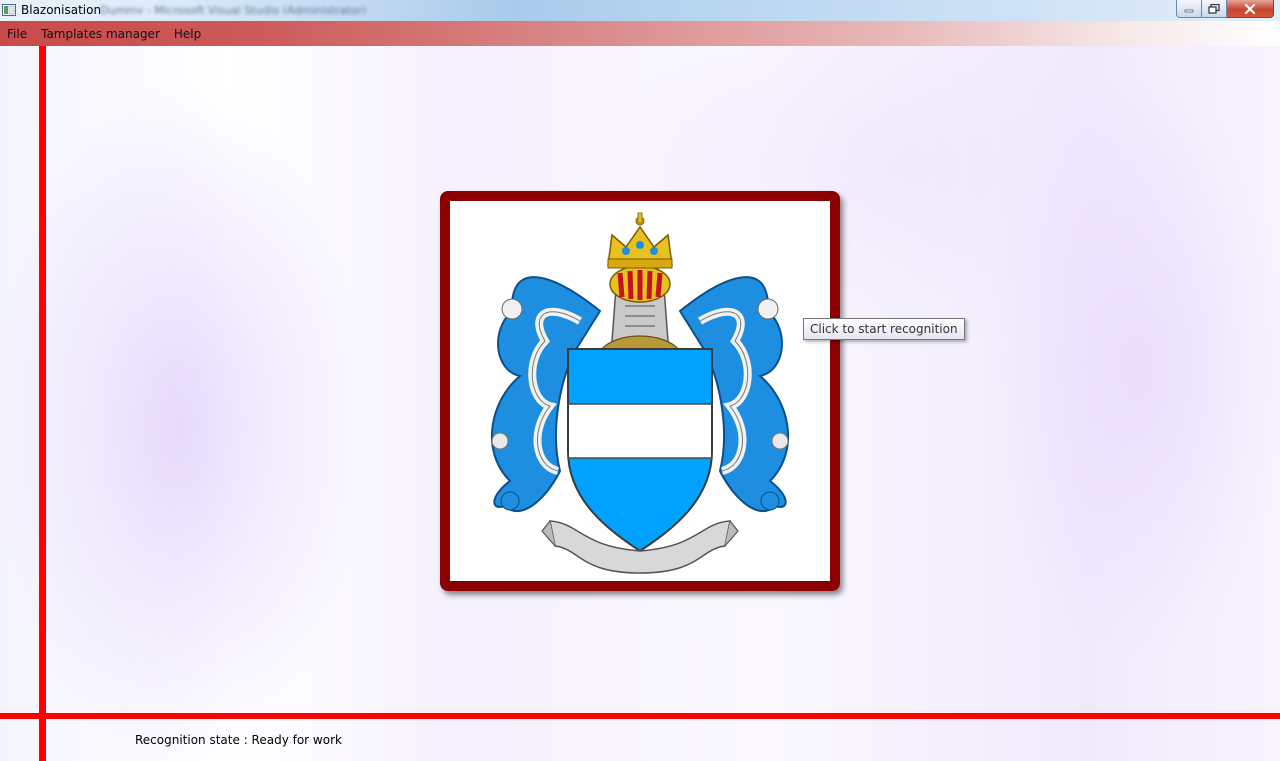  I want to click on close-button, so click(1250, 9).